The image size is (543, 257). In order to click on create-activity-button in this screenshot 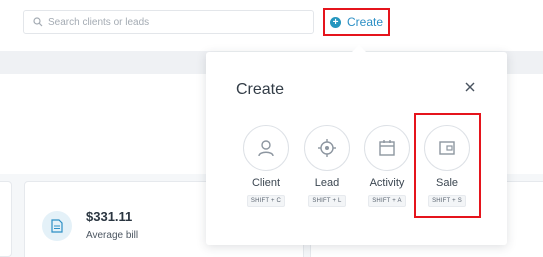, I will do `click(387, 148)`.